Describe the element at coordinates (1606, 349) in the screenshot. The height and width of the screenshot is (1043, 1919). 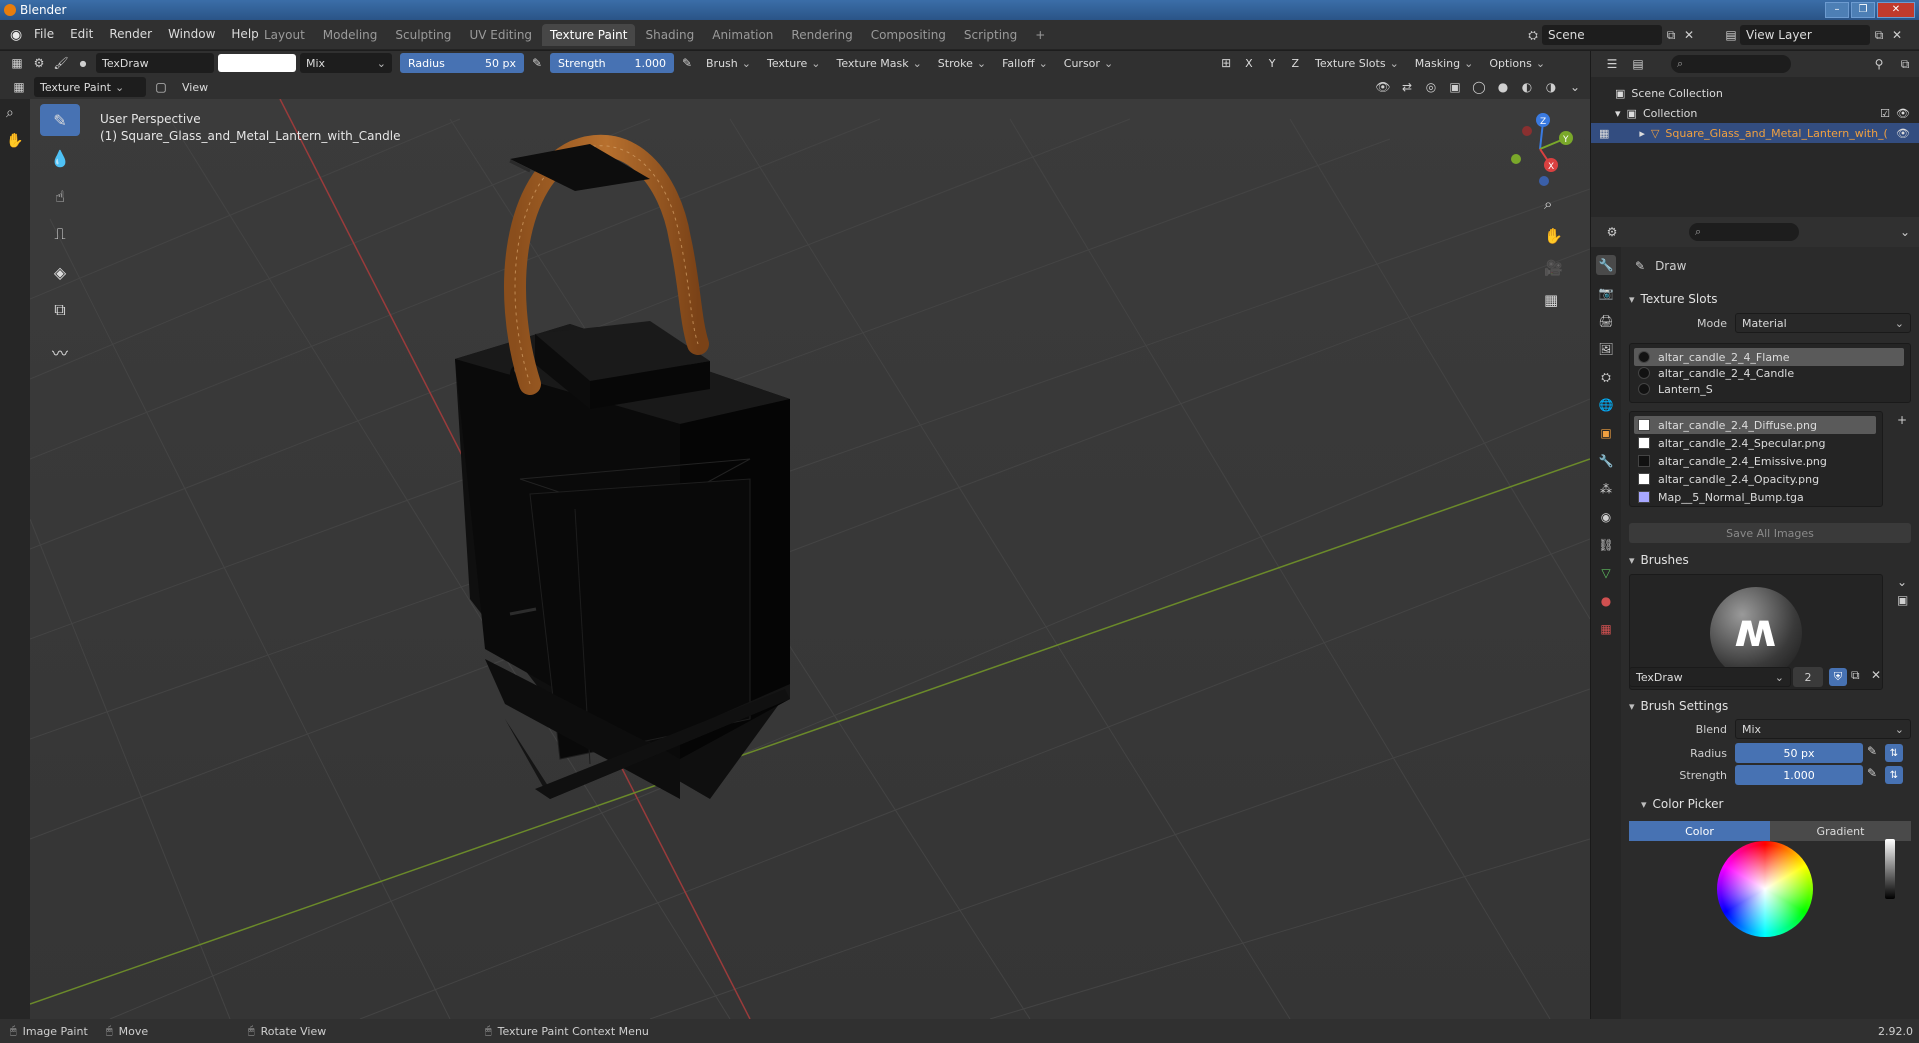
I see `view-layer-tab-icon: 🖼` at that location.